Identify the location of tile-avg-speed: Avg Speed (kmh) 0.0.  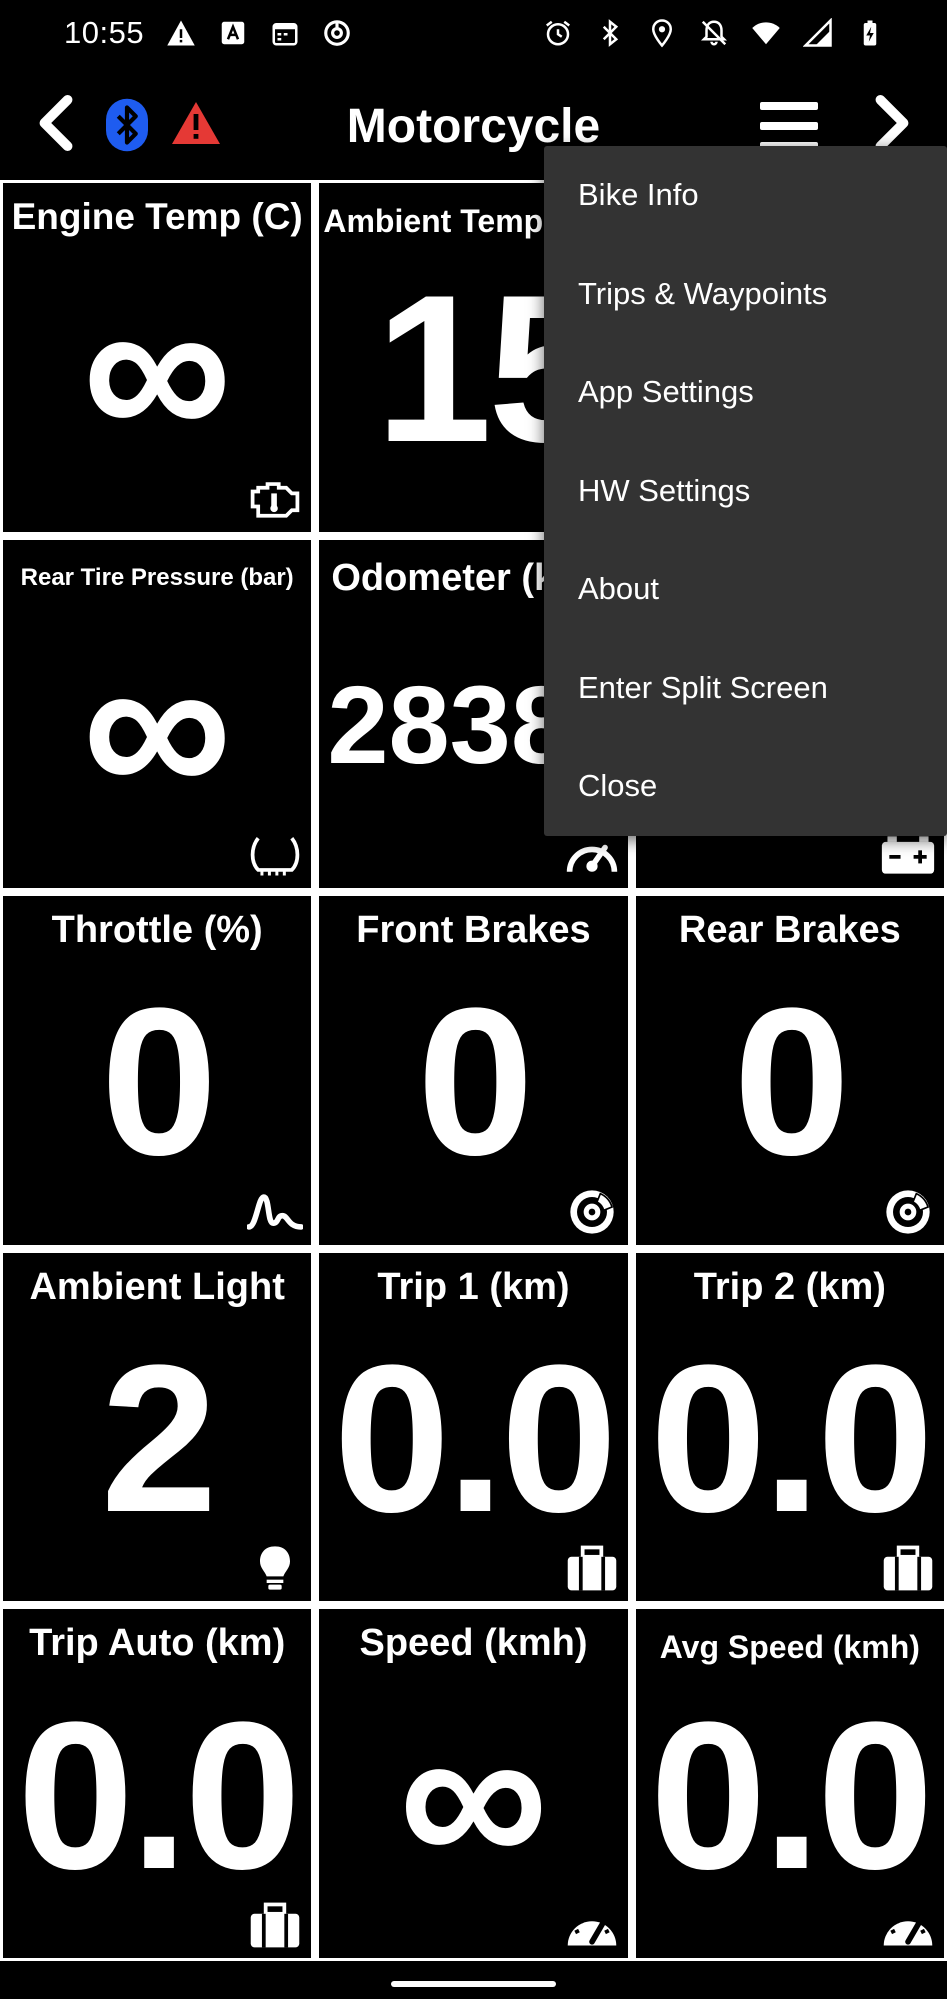
(789, 1783).